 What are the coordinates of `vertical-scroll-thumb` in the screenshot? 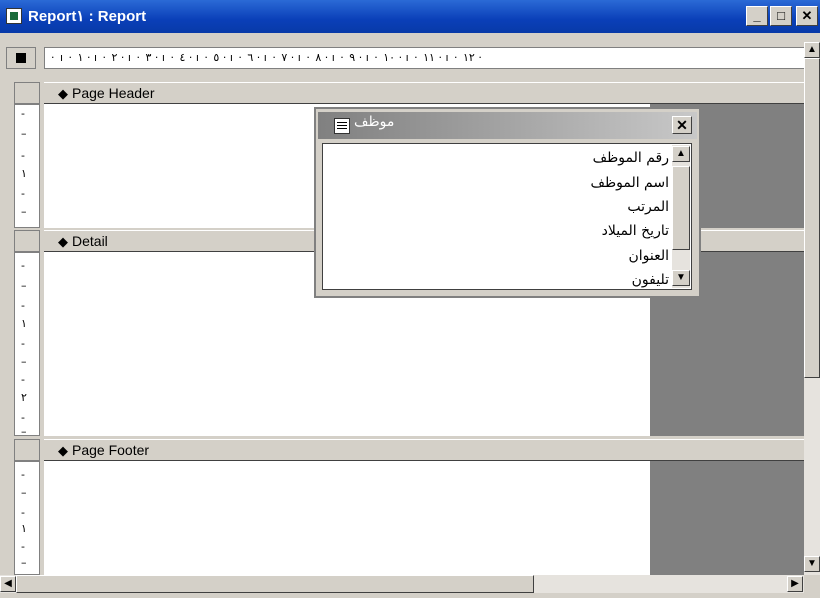 It's located at (812, 218).